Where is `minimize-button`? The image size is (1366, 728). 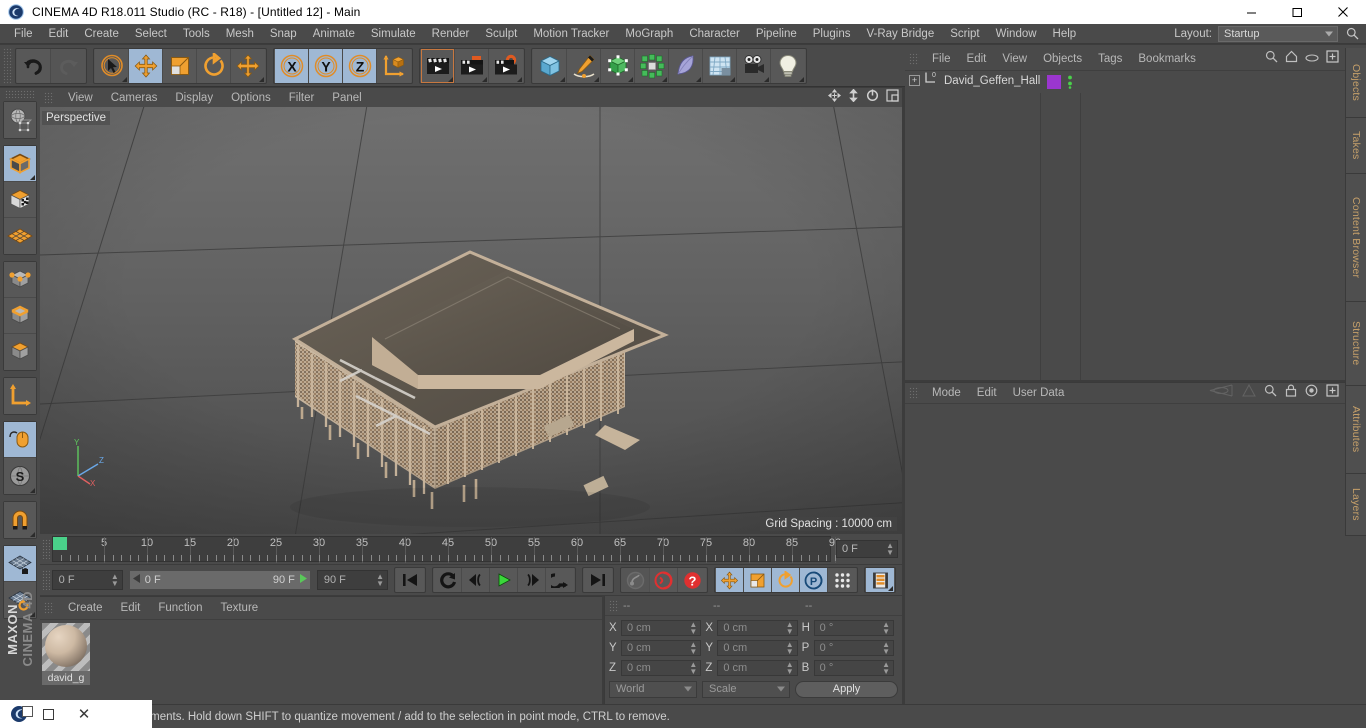 minimize-button is located at coordinates (1251, 12).